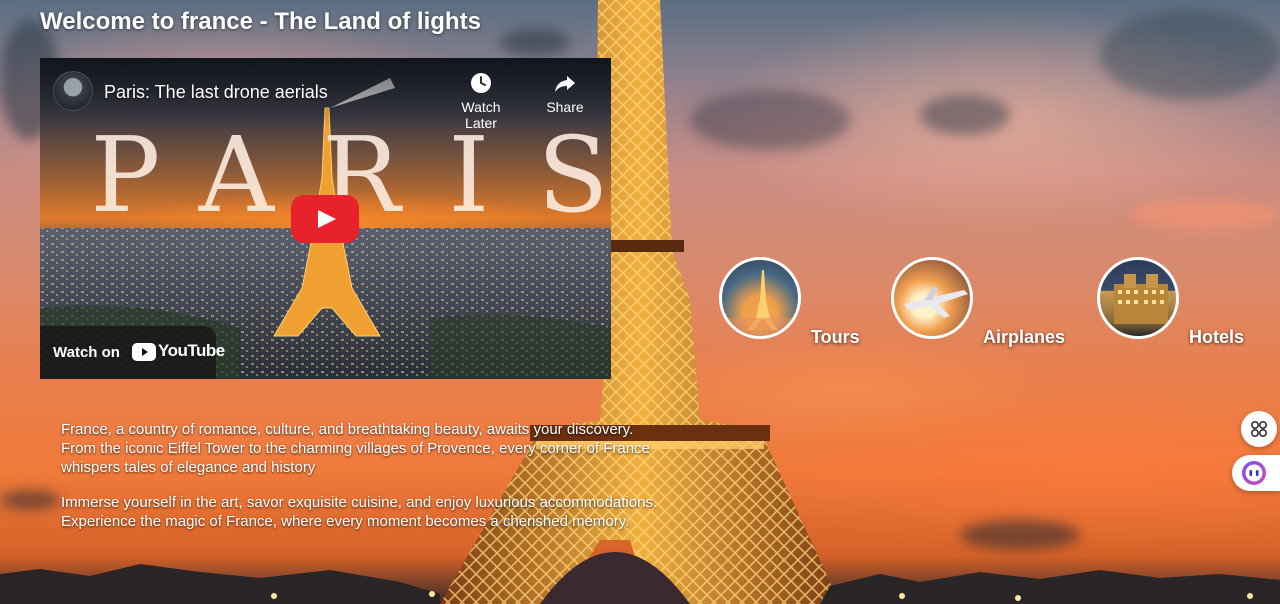 This screenshot has height=604, width=1280. What do you see at coordinates (1024, 337) in the screenshot?
I see `category-label: Airplanes` at bounding box center [1024, 337].